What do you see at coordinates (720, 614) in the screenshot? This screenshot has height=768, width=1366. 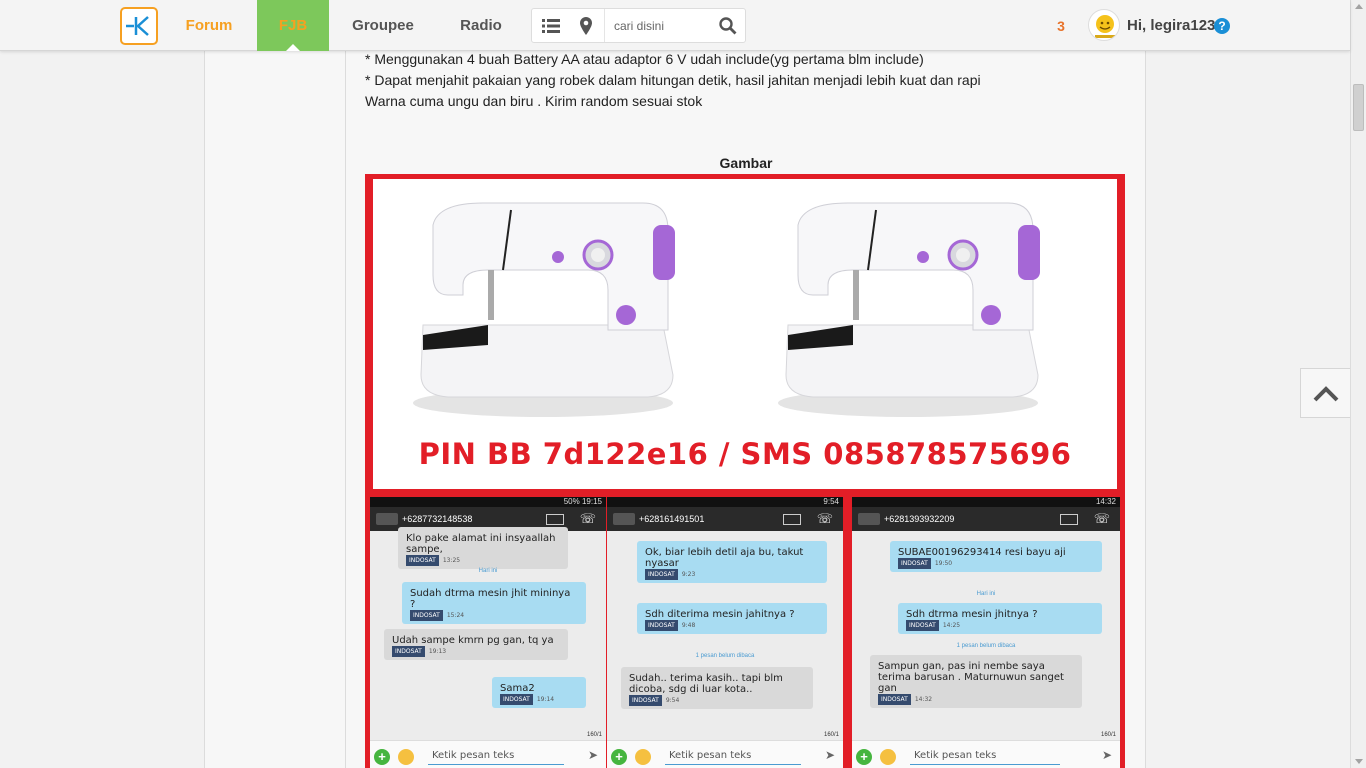 I see `chat-message: Sdh diterima mesin jahitnya ?` at bounding box center [720, 614].